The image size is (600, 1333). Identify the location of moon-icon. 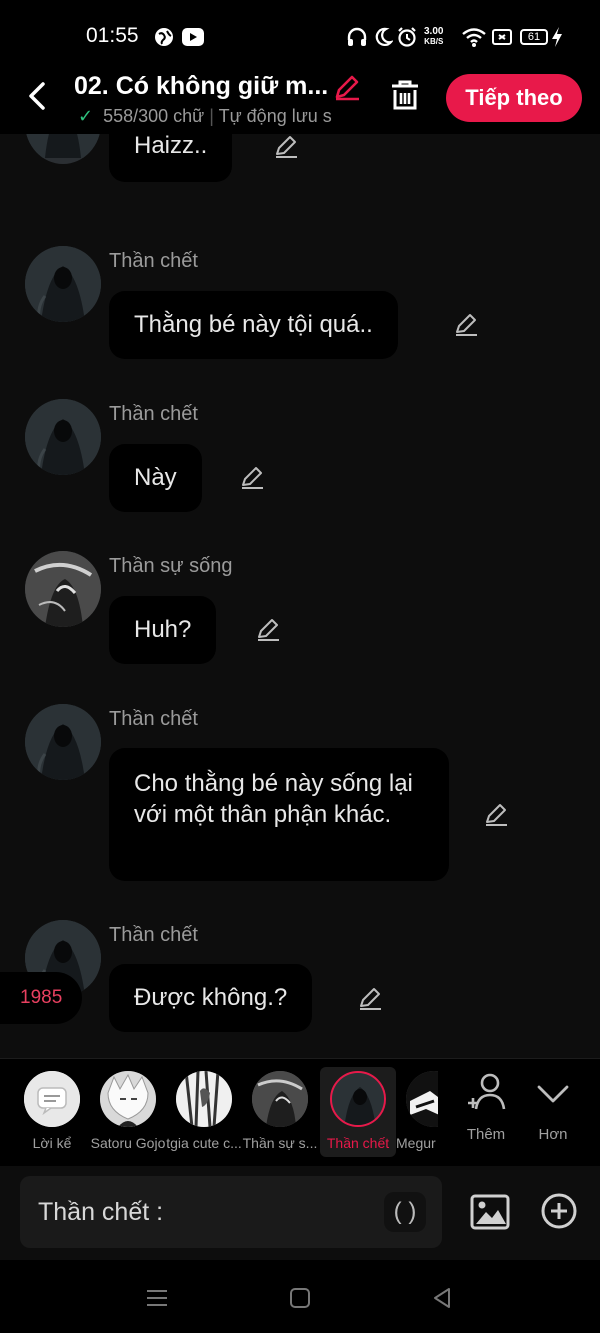
(384, 36).